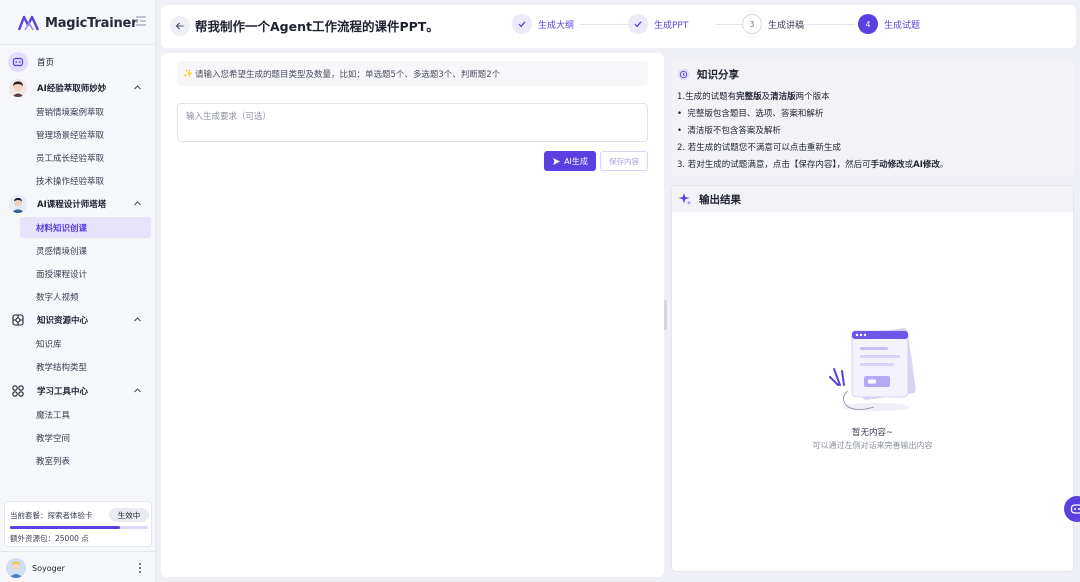  I want to click on sidebar-section-experience: AI经验萃取师妙妙, so click(78, 88).